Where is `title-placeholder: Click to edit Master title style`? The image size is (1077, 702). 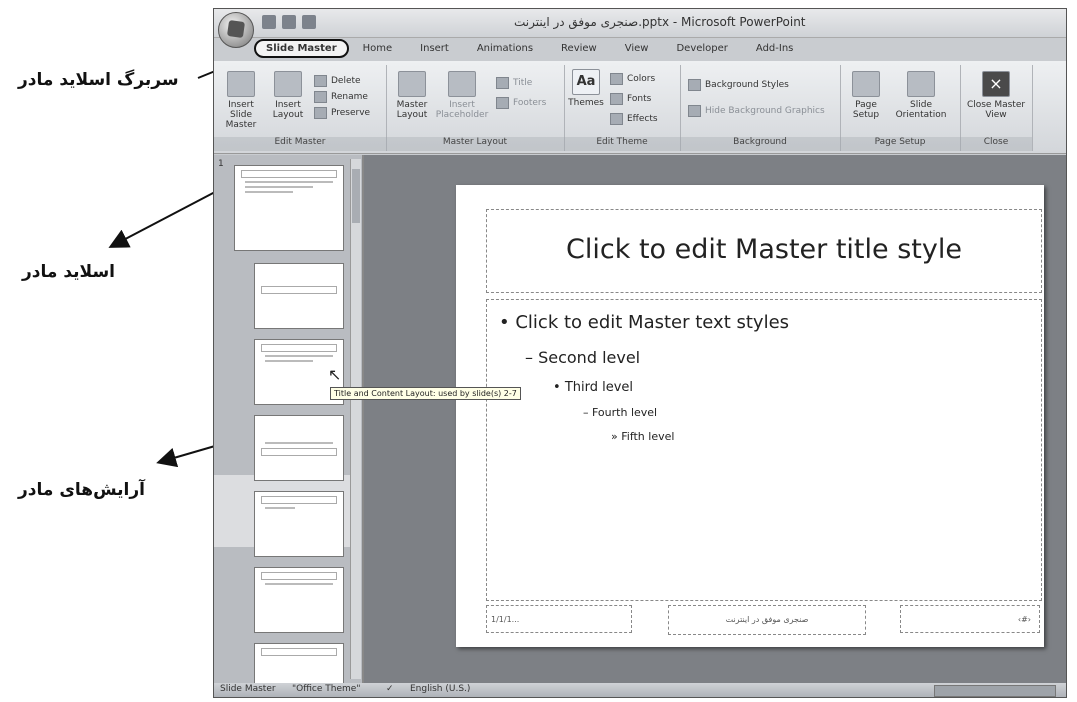 title-placeholder: Click to edit Master title style is located at coordinates (764, 251).